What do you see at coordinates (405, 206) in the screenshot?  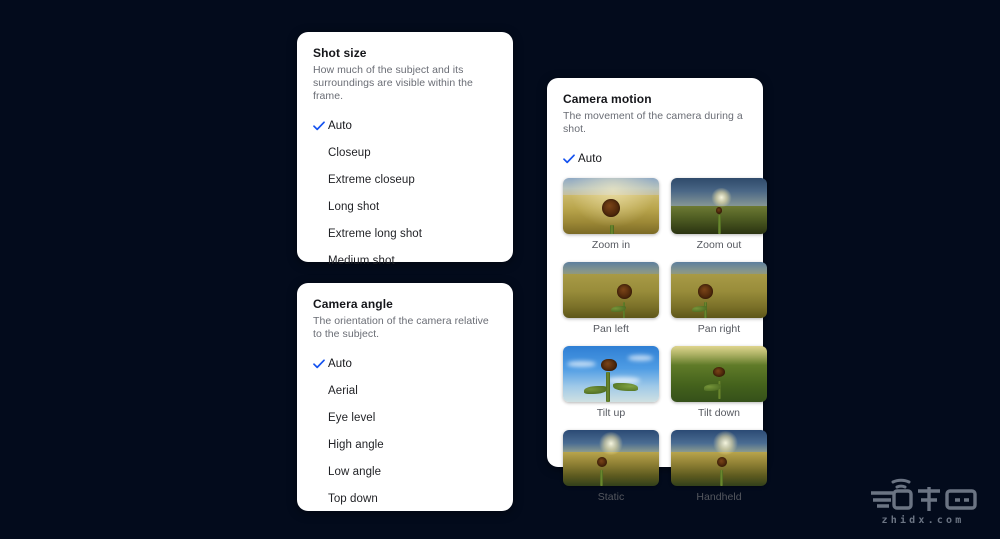 I see `shot-size-option-long-shot: Long shot` at bounding box center [405, 206].